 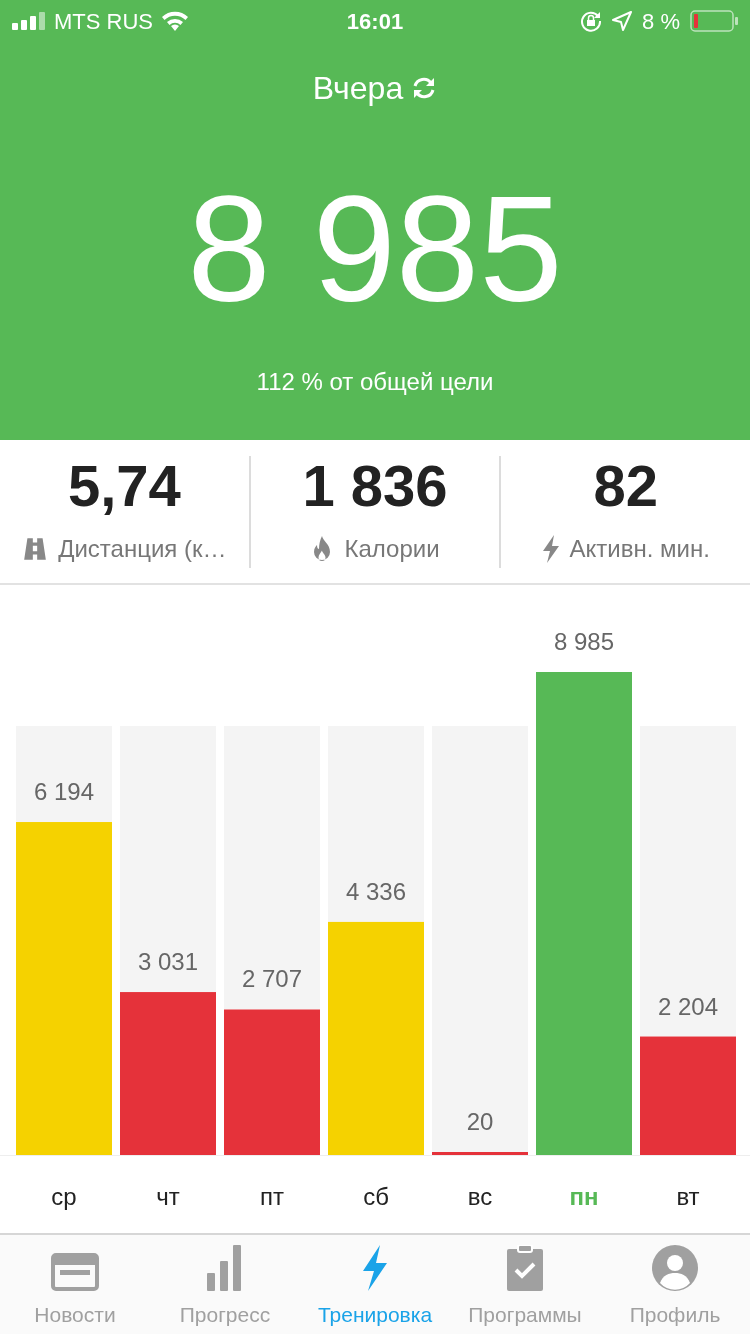 I want to click on stat-label: Активн. мин., so click(x=639, y=548).